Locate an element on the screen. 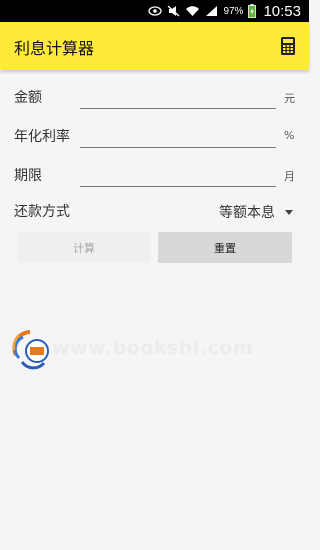 The width and height of the screenshot is (320, 550). watermark-url: www.bookshi.com is located at coordinates (153, 348).